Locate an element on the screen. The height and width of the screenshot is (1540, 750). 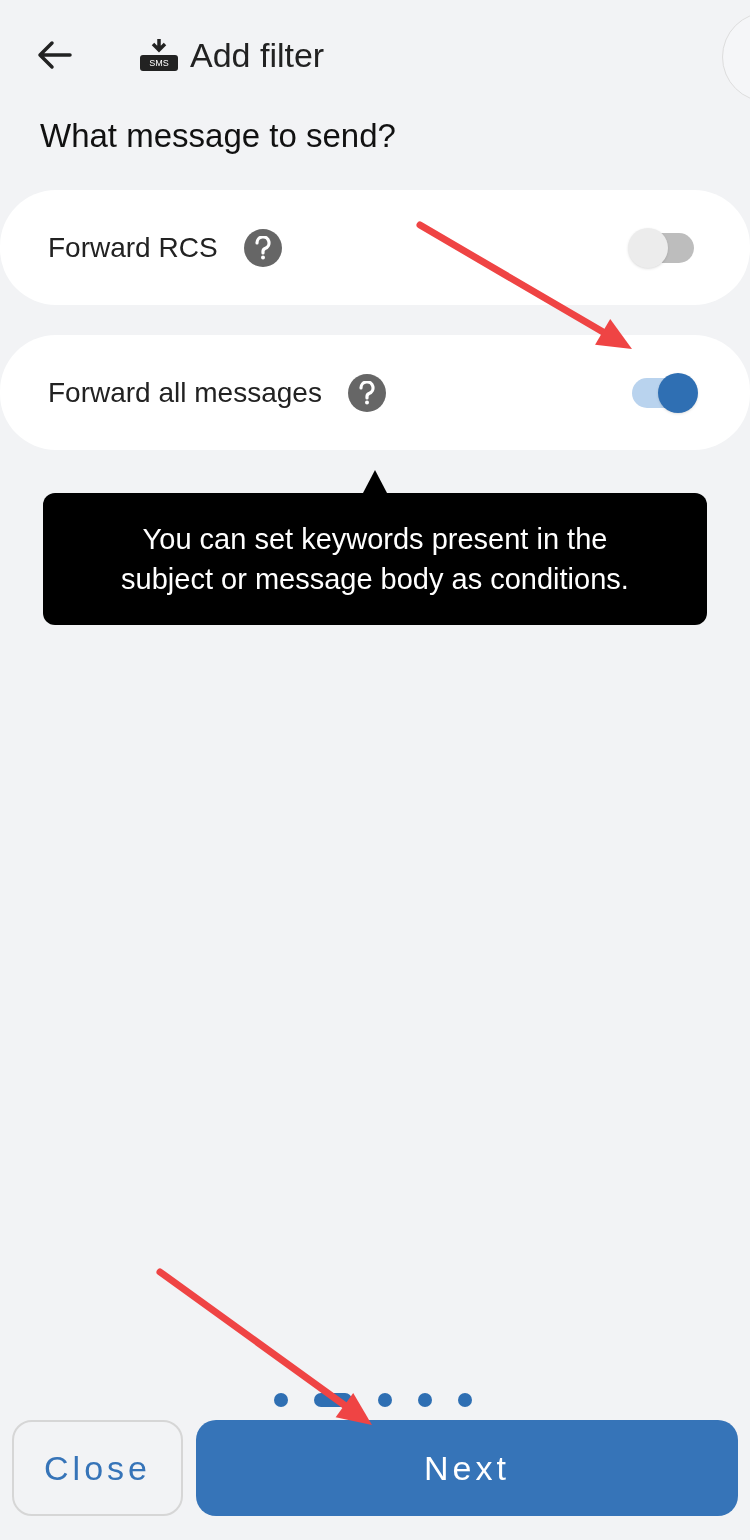
option-label: Forward all messages is located at coordinates (185, 392).